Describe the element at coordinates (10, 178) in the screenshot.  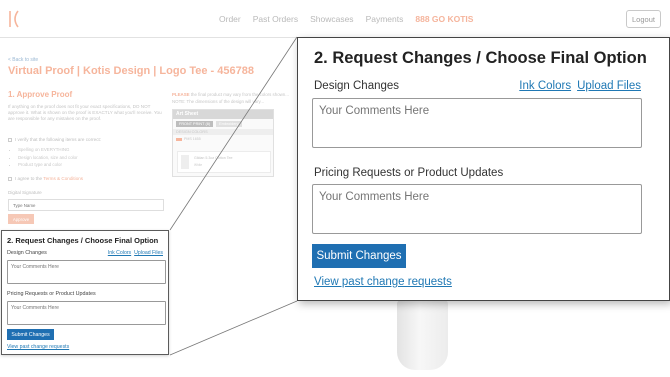
I see `agree-checkbox` at that location.